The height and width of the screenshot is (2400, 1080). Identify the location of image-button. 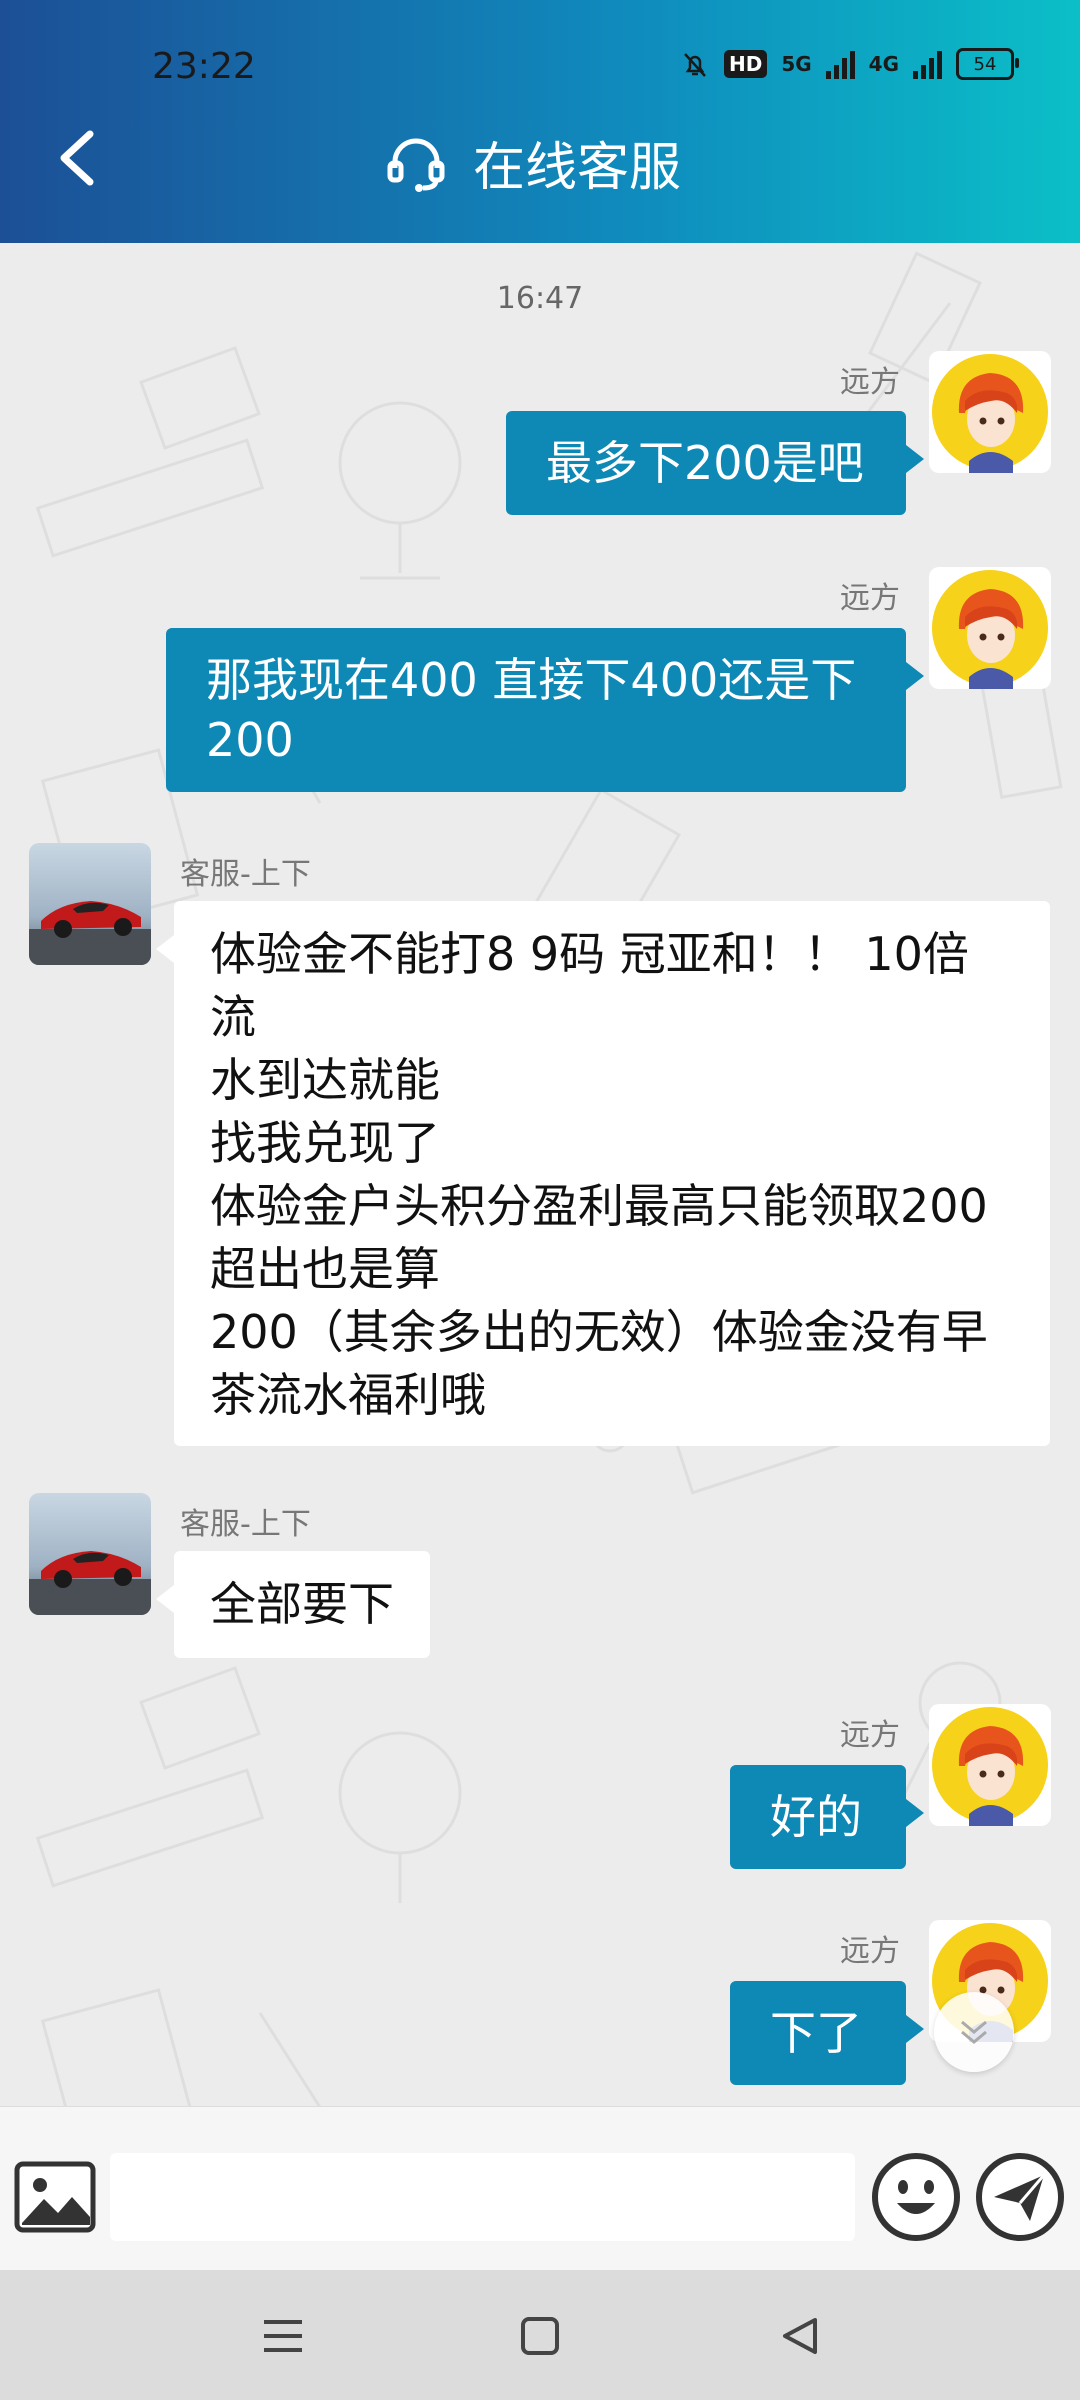
(55, 2197).